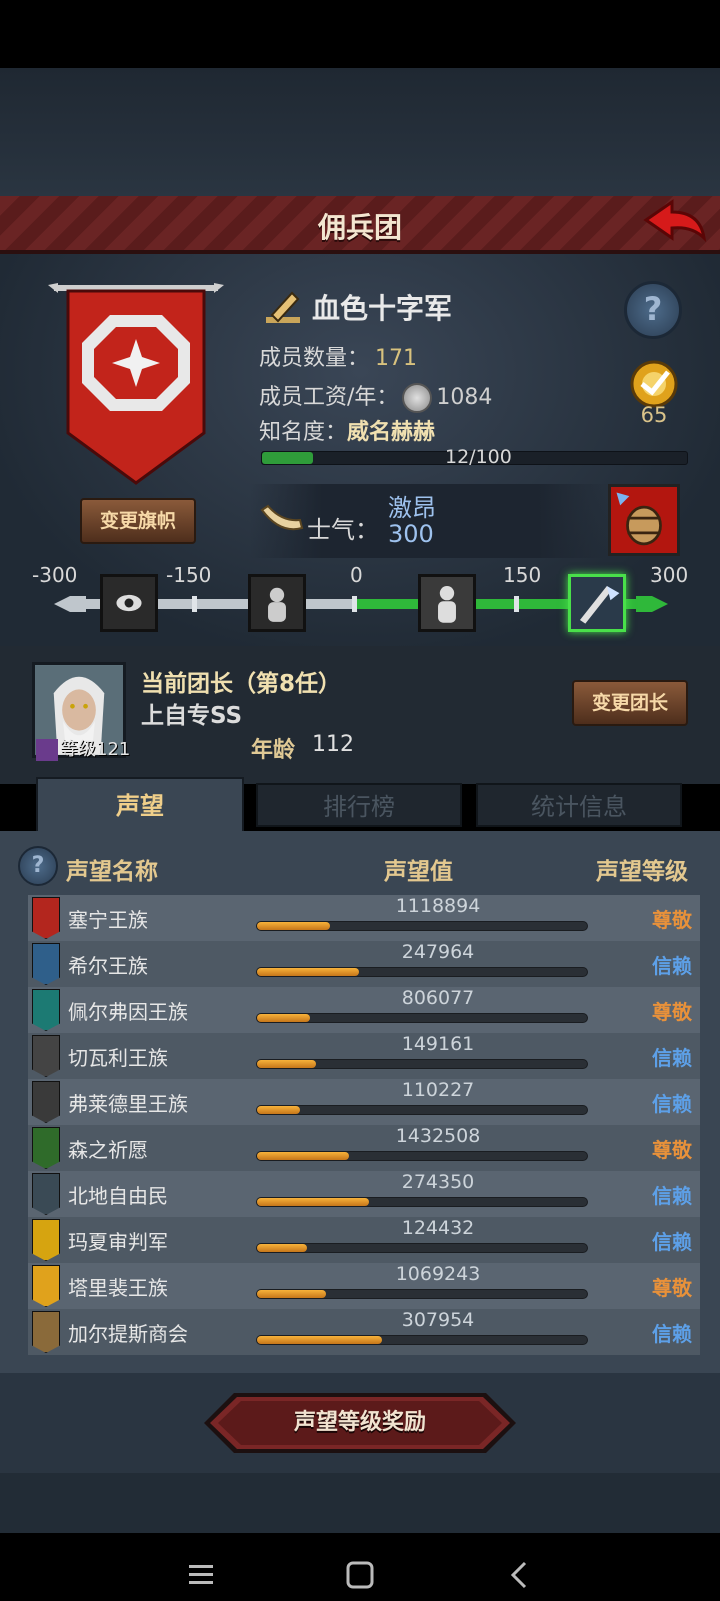 This screenshot has width=720, height=1601. What do you see at coordinates (38, 866) in the screenshot?
I see `reputation-help-button: ?` at bounding box center [38, 866].